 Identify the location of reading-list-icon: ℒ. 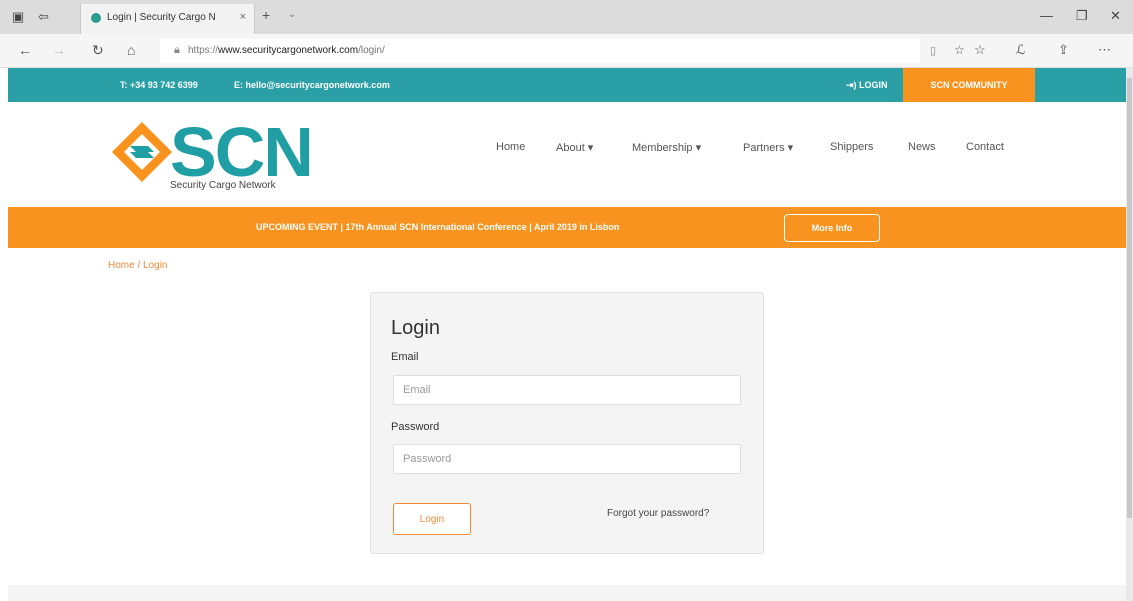
(1020, 50).